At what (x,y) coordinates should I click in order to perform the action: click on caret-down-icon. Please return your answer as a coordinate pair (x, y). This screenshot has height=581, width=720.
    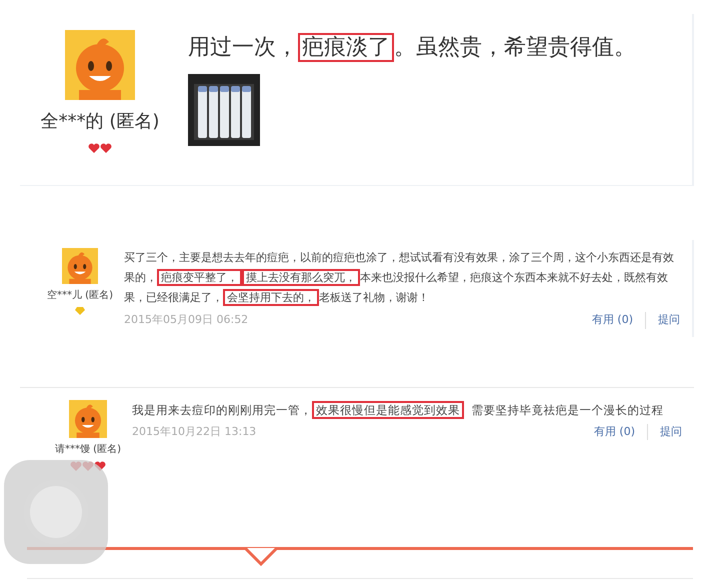
    Looking at the image, I should click on (261, 557).